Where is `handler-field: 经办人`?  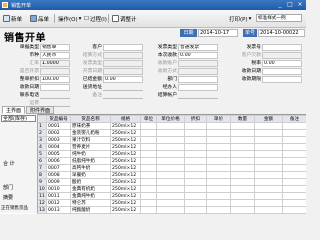 handler-field: 经办人 is located at coordinates (190, 87).